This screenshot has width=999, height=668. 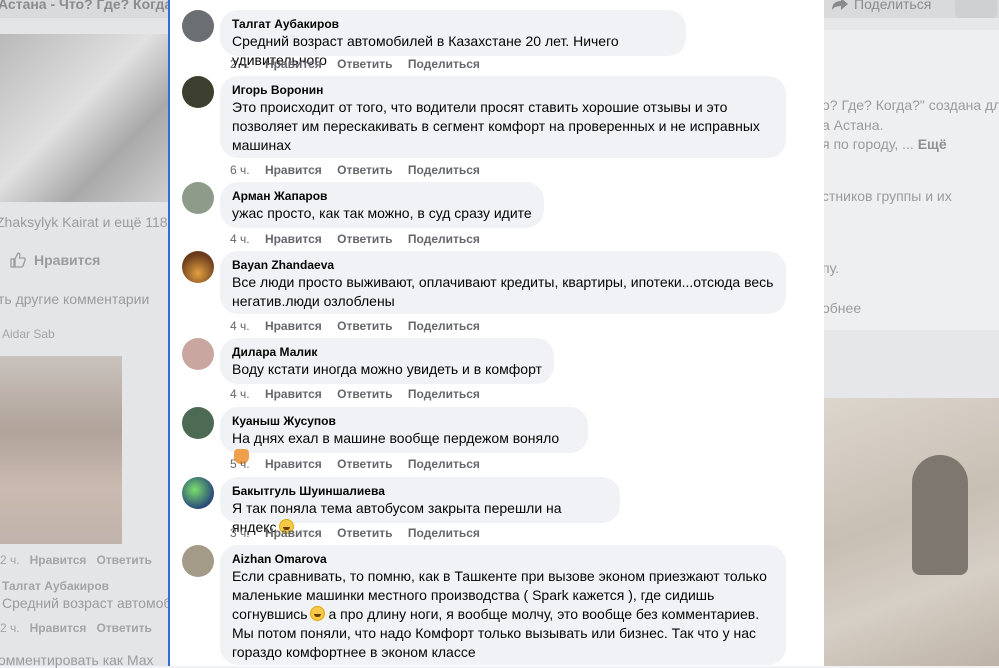 I want to click on comment-time: 2 ч., so click(x=240, y=64).